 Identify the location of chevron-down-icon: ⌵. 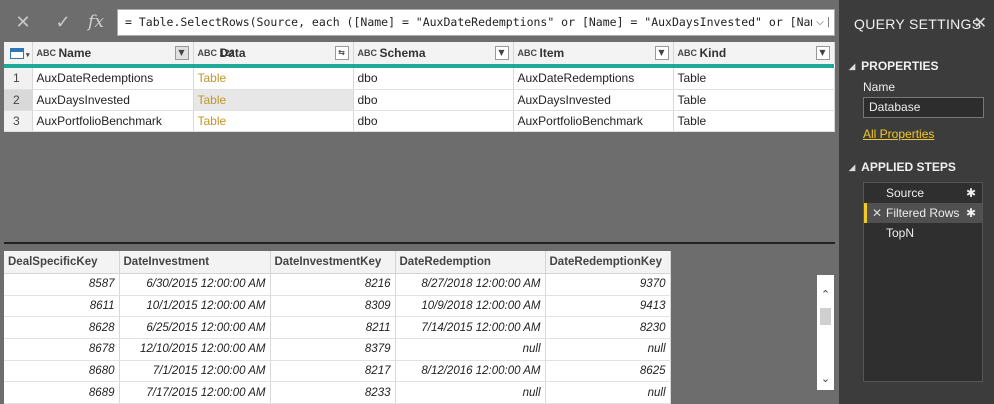
(820, 22).